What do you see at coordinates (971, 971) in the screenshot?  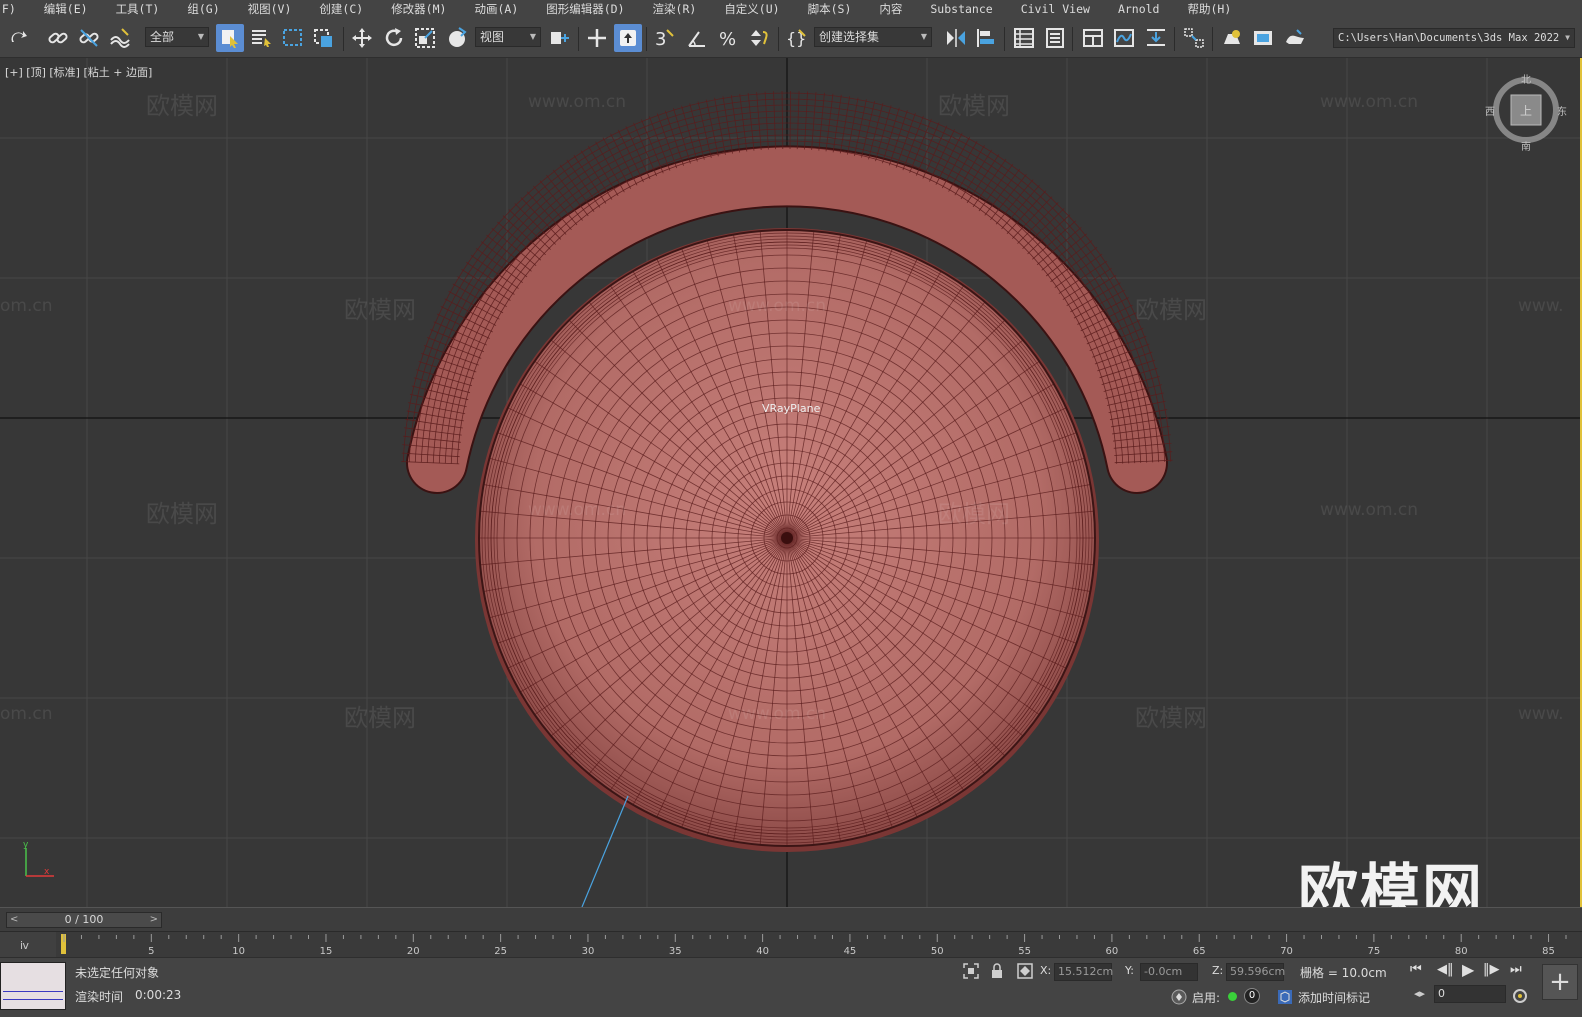 I see `isolate-selection-icon` at bounding box center [971, 971].